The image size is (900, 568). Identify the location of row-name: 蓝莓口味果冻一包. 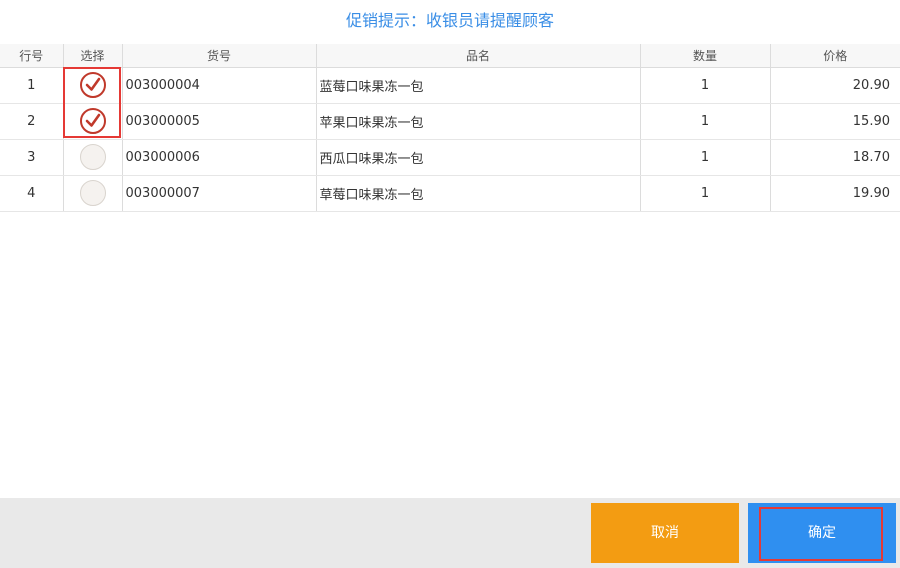
(478, 85).